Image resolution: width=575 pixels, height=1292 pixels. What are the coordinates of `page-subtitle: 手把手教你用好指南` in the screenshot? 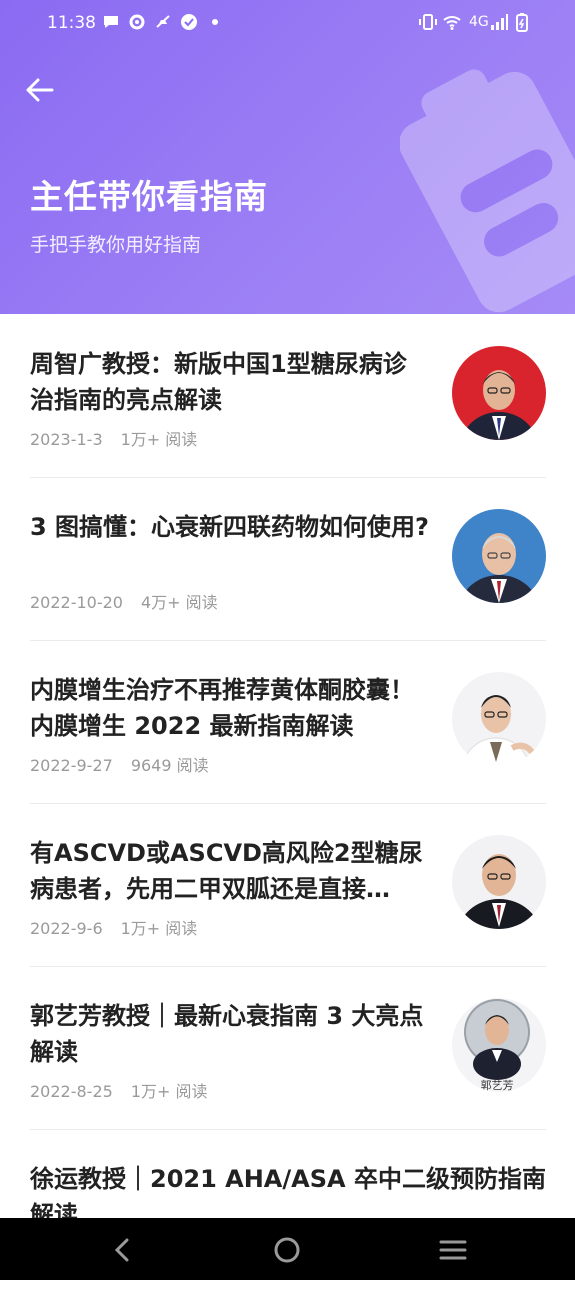 It's located at (116, 245).